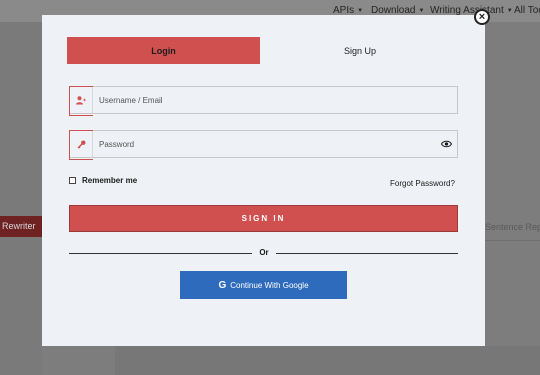 The image size is (540, 375). Describe the element at coordinates (512, 227) in the screenshot. I see `background-sentence-rephraser-text: Sentence Rephraser` at that location.